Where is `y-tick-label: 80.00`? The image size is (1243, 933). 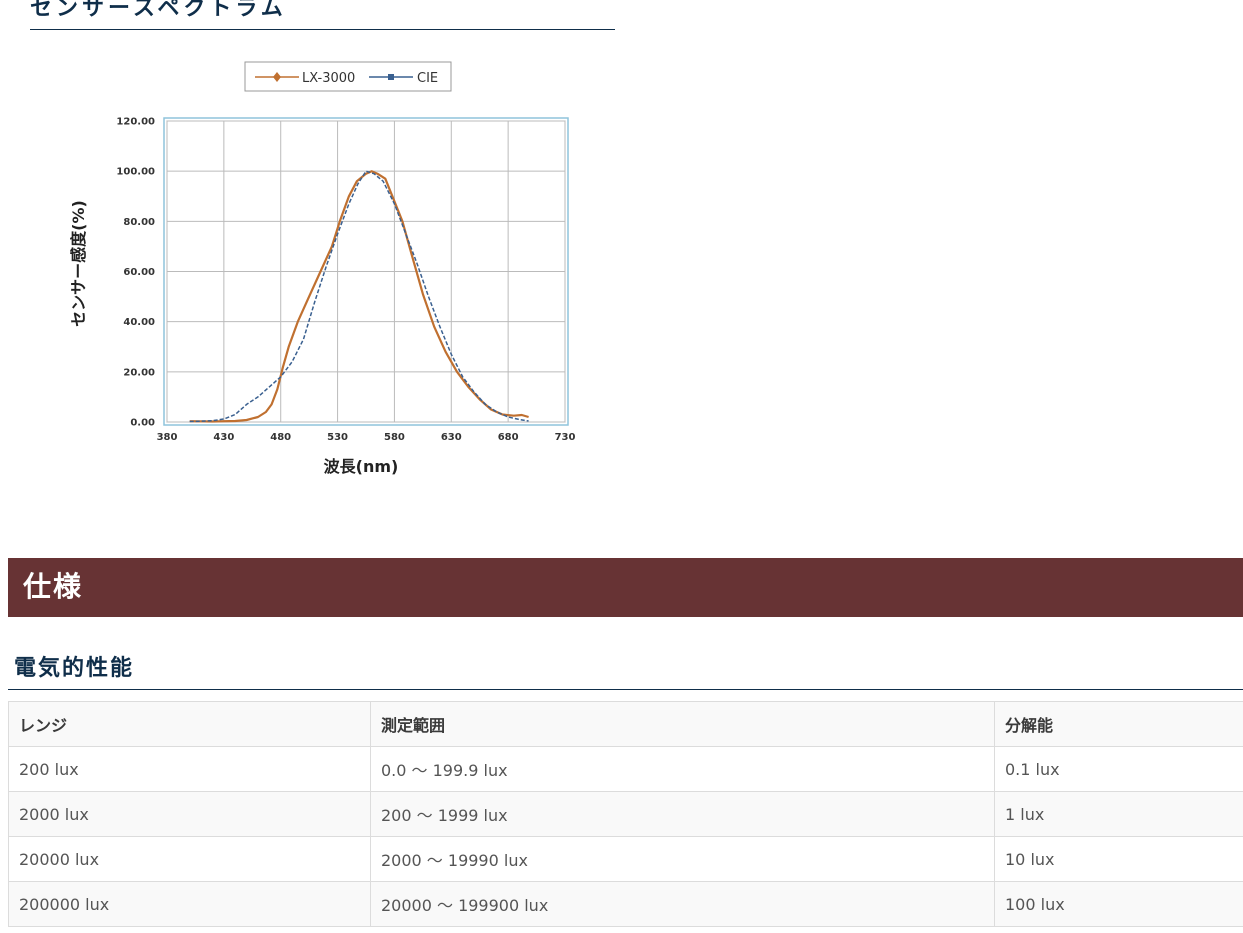
y-tick-label: 80.00 is located at coordinates (139, 222).